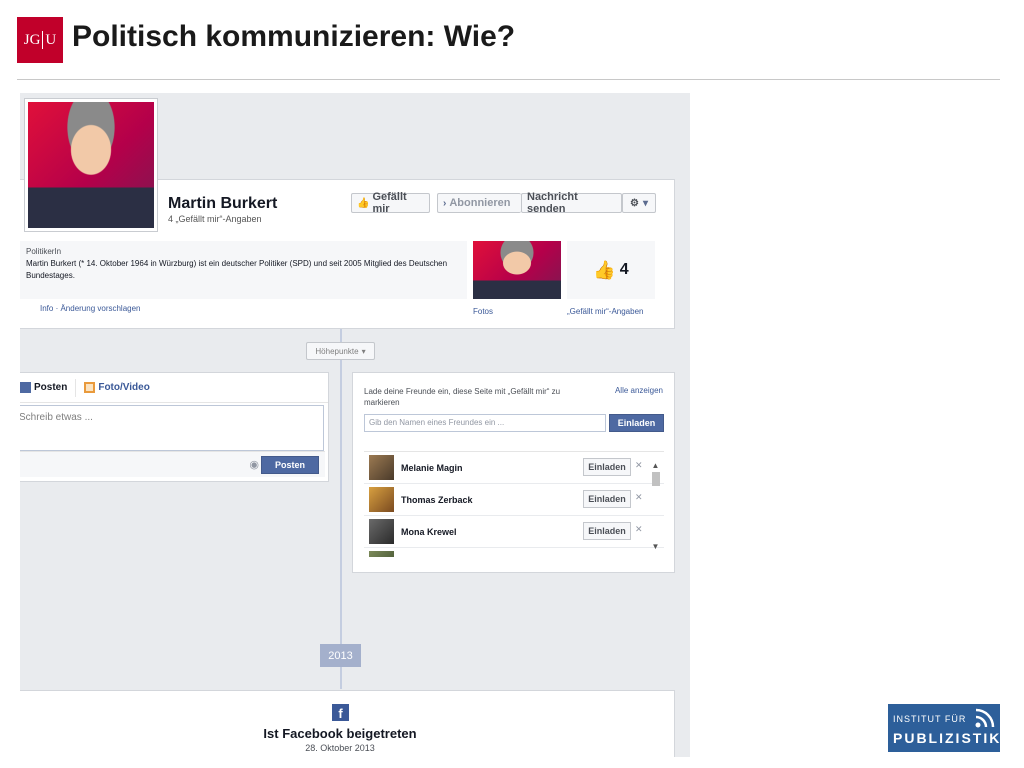  I want to click on subscribe-button-label: Abonnieren, so click(480, 203).